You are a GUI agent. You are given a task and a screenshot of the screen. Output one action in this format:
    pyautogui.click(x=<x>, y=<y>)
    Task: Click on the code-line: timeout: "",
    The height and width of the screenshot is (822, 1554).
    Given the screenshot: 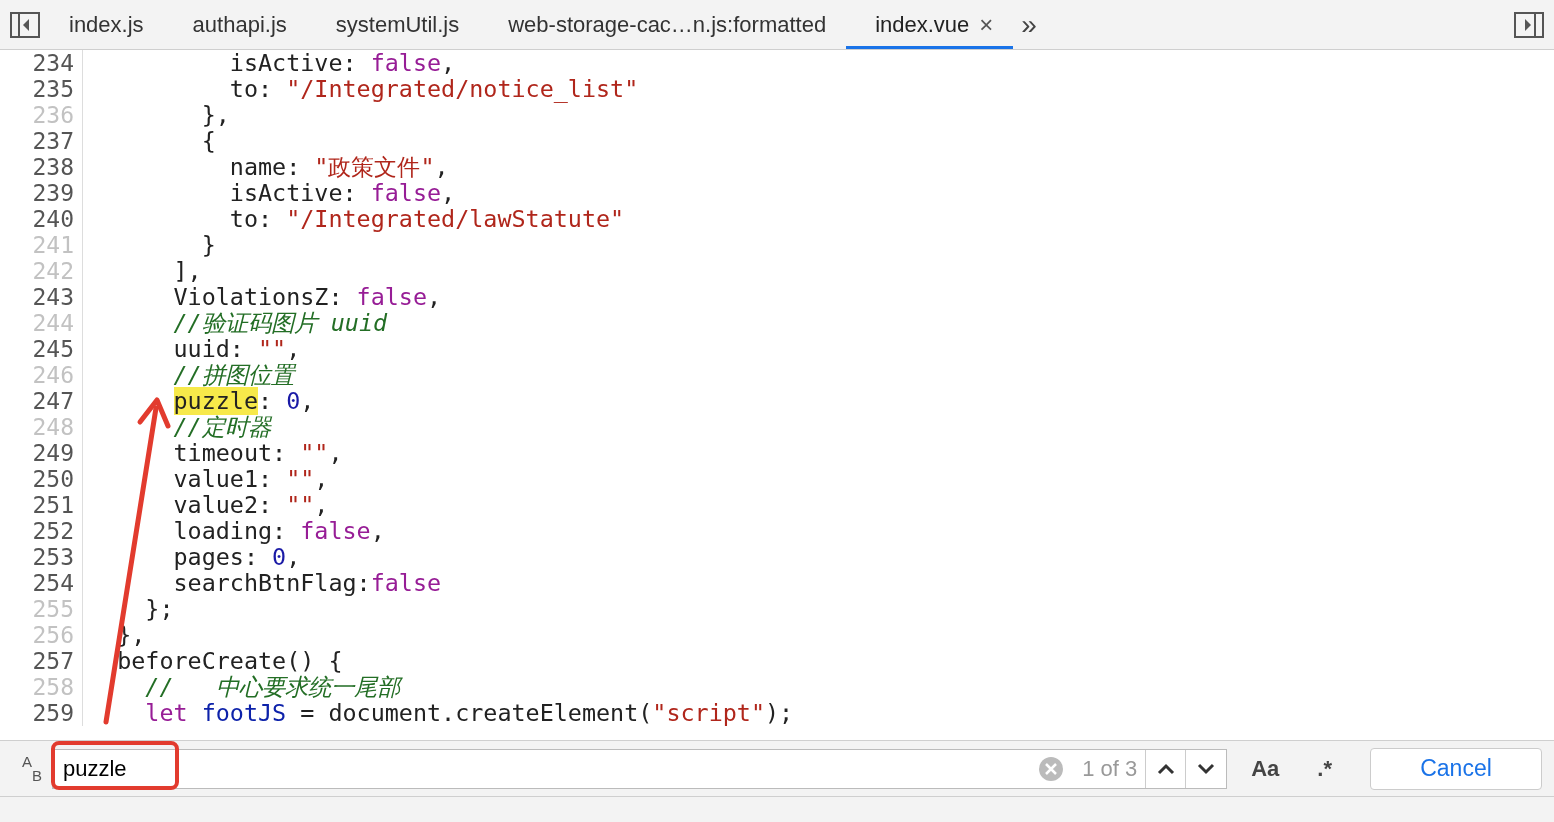 What is the action you would take?
    pyautogui.click(x=257, y=453)
    